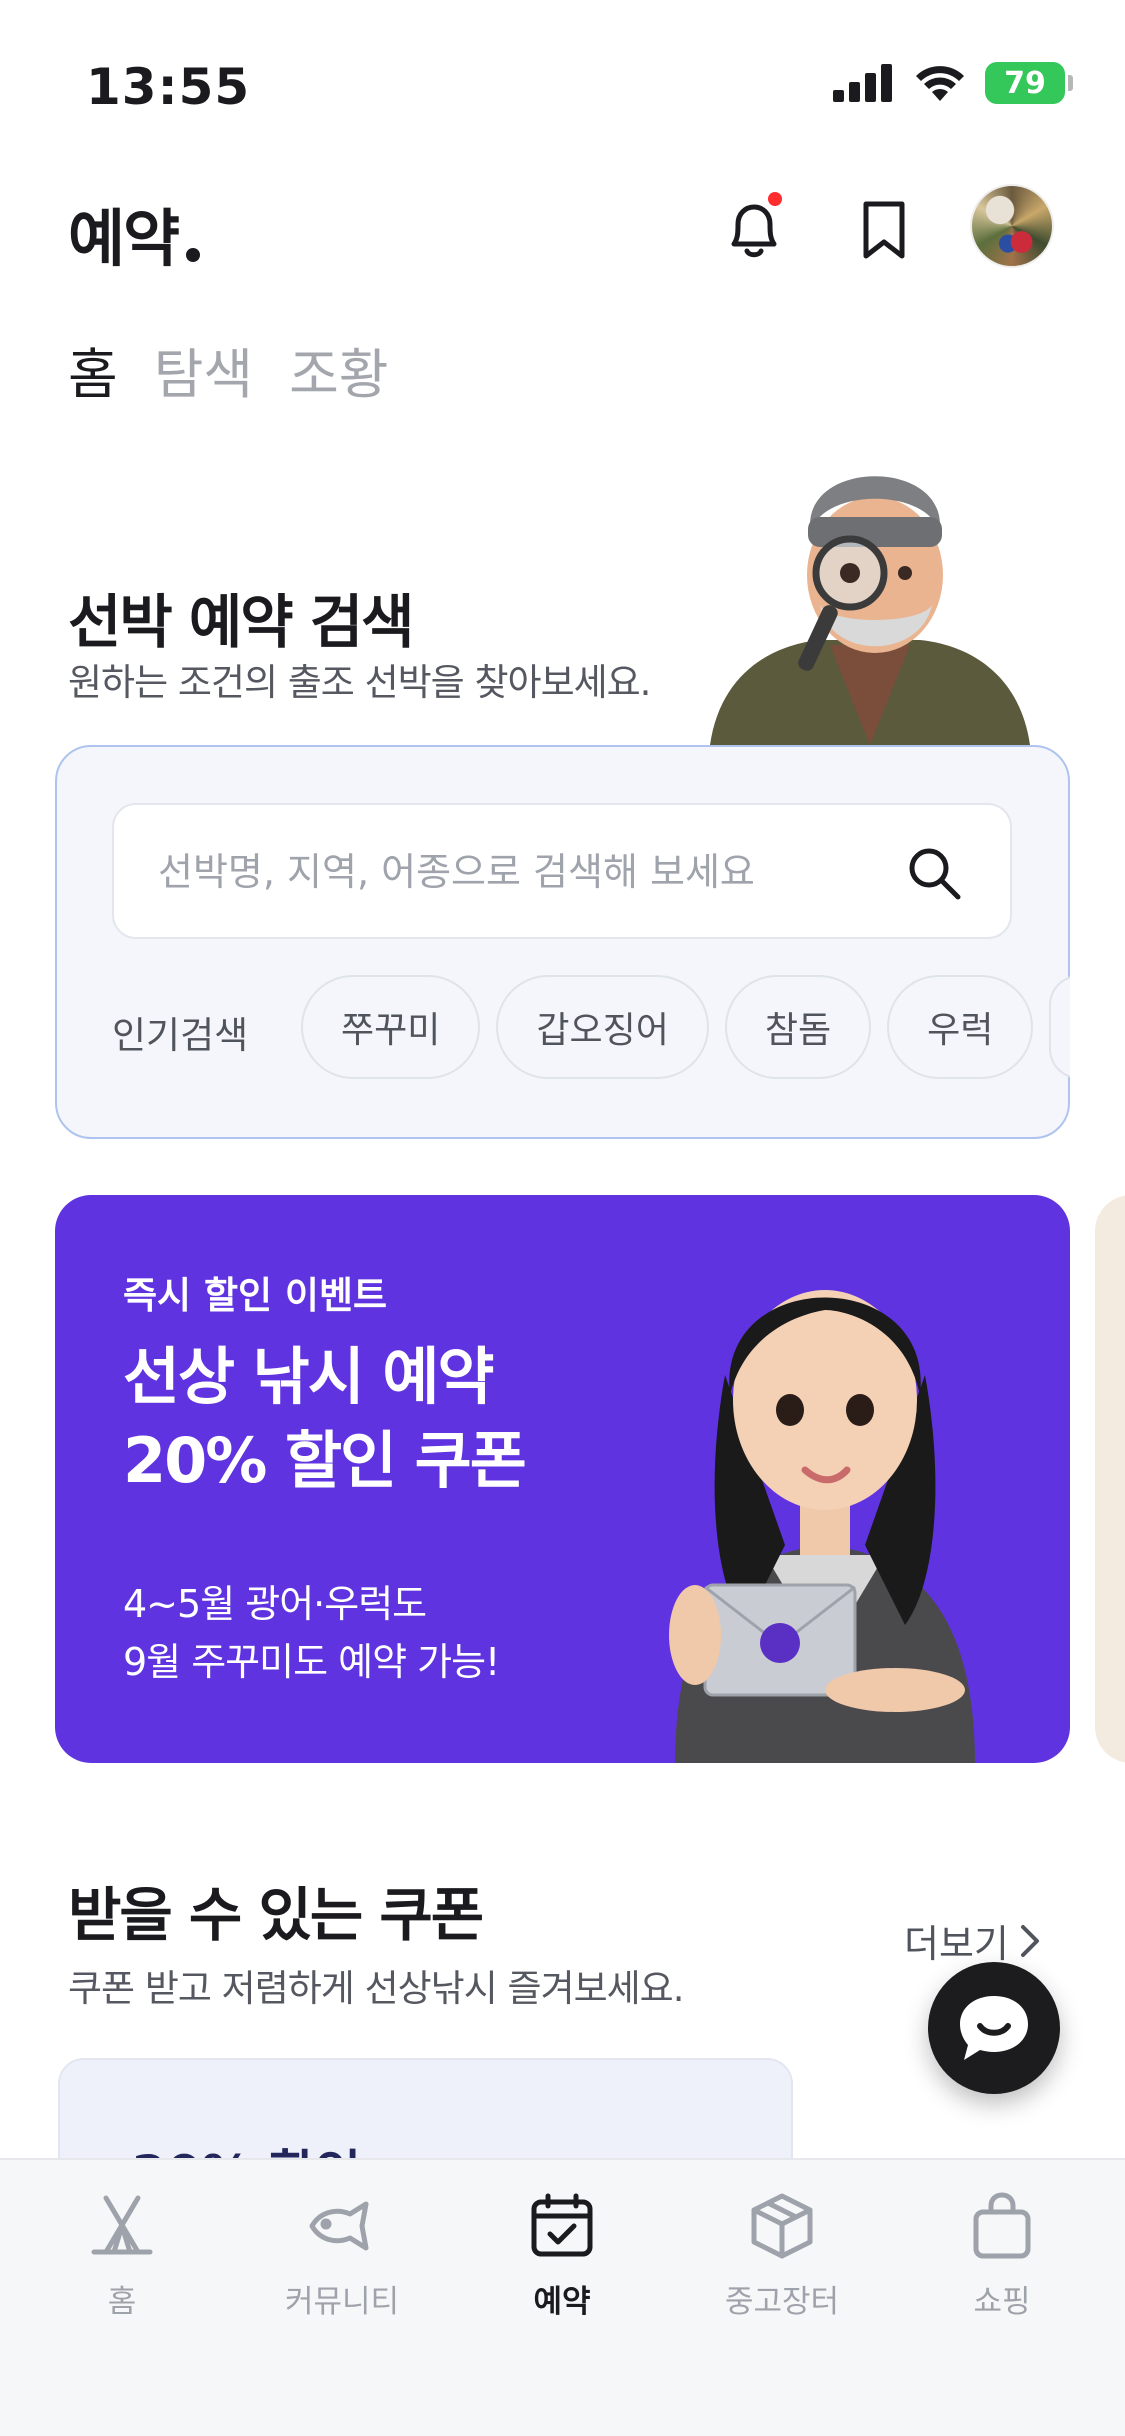 This screenshot has height=2436, width=1125. I want to click on tab-bar: 홈 탐색 조황, so click(228, 369).